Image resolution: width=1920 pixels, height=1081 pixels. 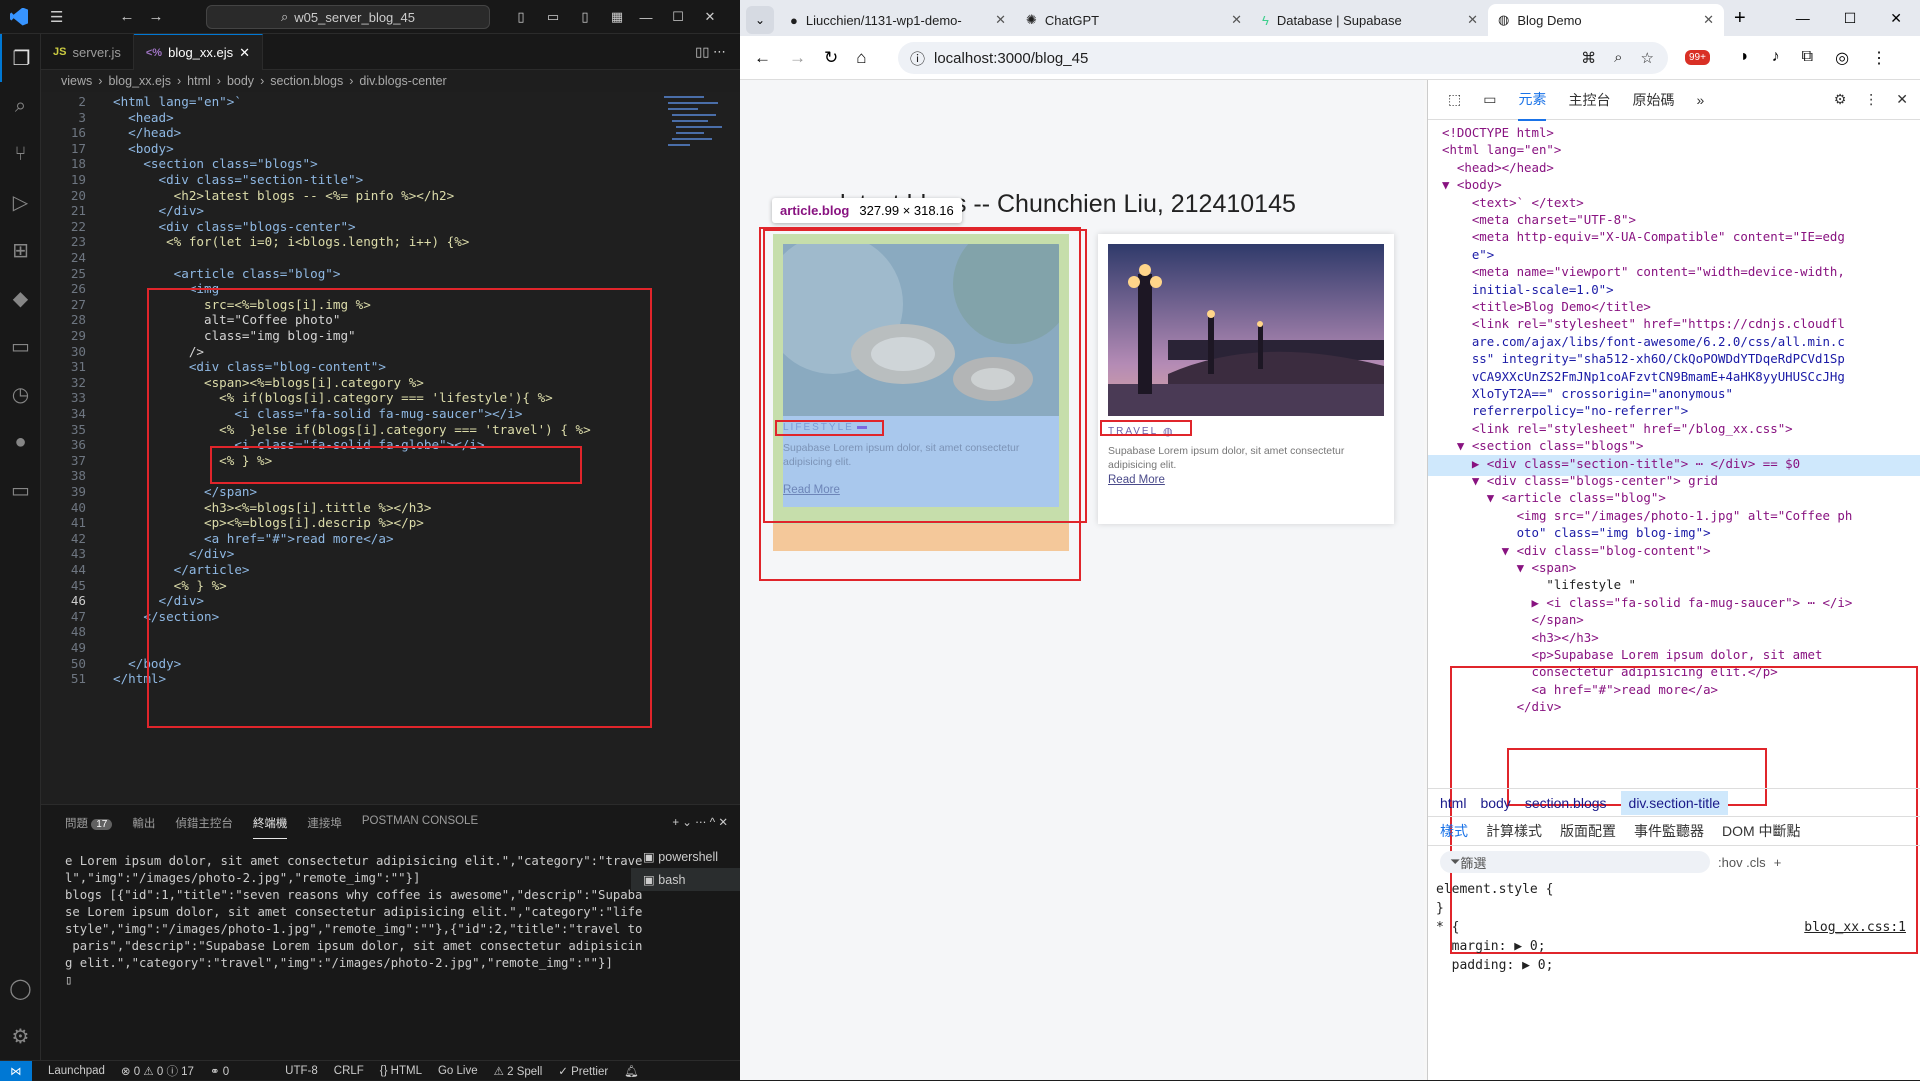 What do you see at coordinates (898, 20) in the screenshot?
I see `browser-tab-github: ● Liucchien/1131-wp1-demo- ✕` at bounding box center [898, 20].